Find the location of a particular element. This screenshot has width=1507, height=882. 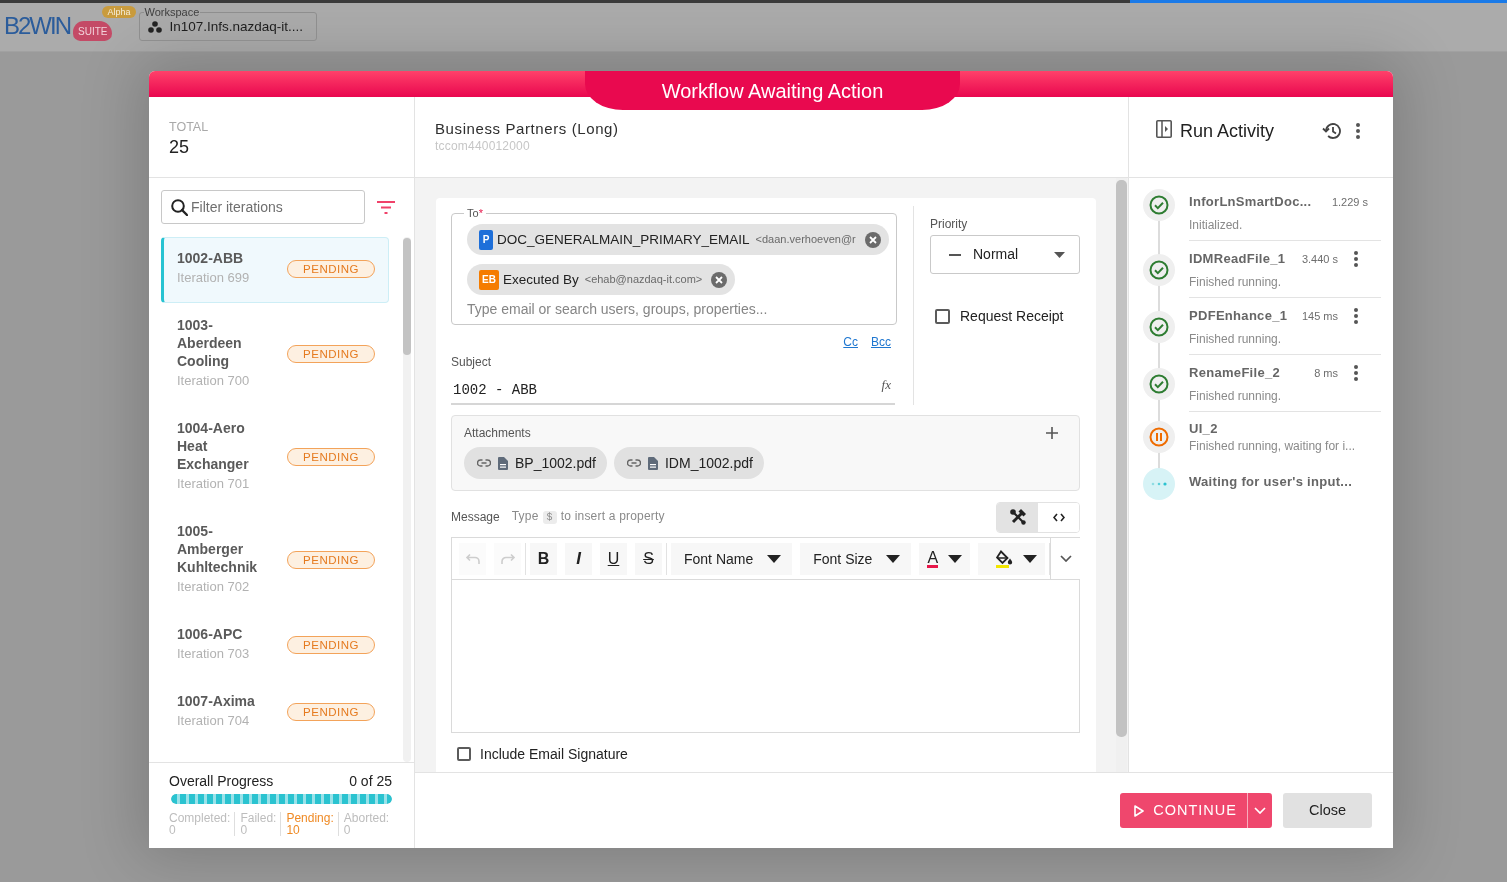

recipient-name: Executed By is located at coordinates (540, 279).